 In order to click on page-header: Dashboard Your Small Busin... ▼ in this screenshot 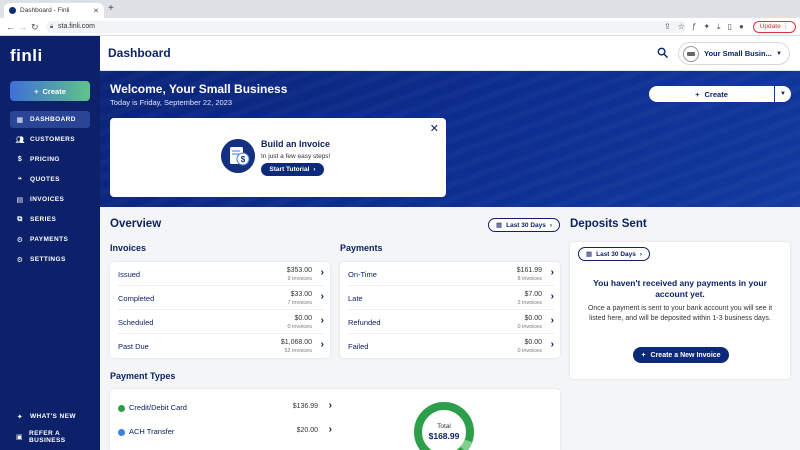, I will do `click(450, 53)`.